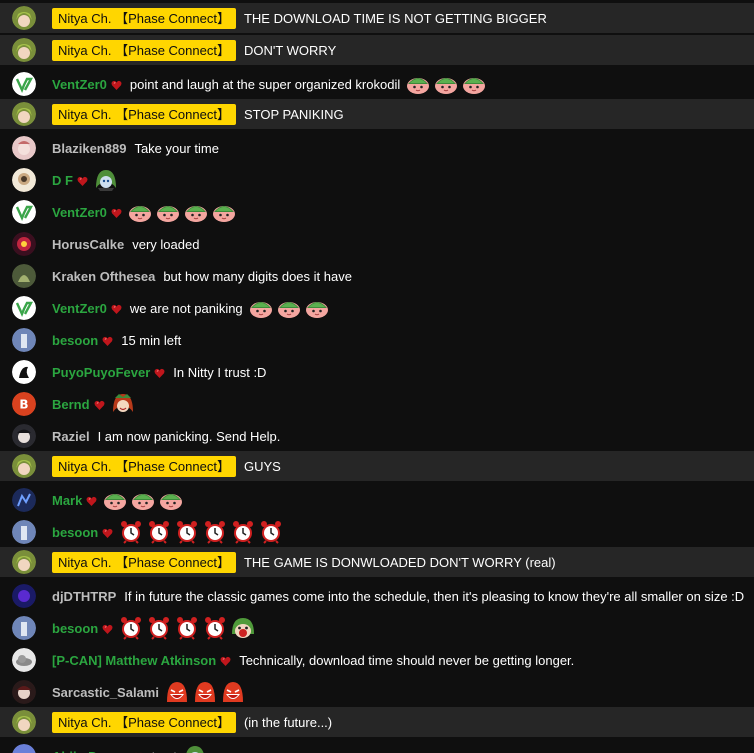  Describe the element at coordinates (164, 751) in the screenshot. I see `message-text: trust` at that location.